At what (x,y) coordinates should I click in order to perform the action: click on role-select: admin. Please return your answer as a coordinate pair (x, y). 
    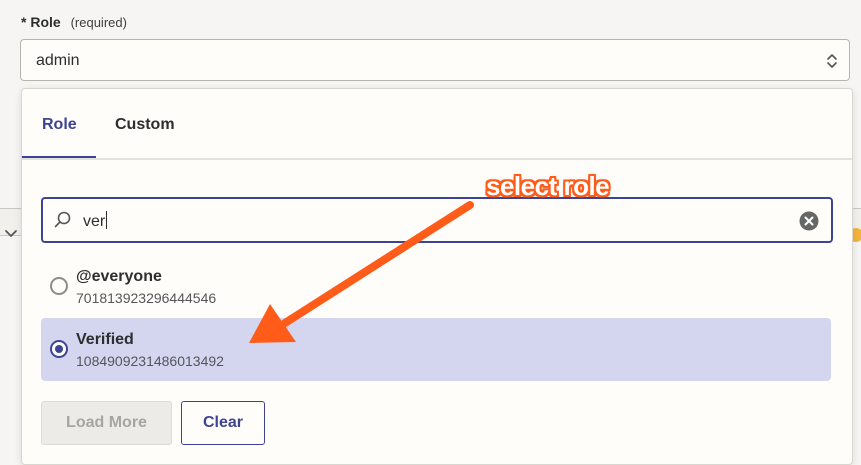
    Looking at the image, I should click on (435, 60).